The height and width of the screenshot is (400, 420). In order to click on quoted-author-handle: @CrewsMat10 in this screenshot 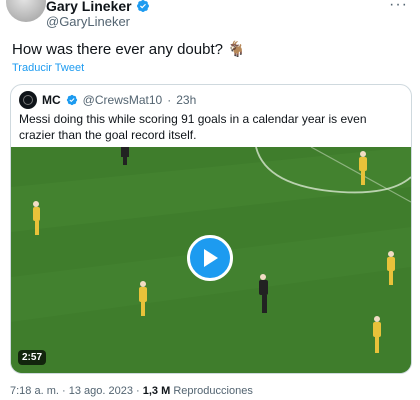, I will do `click(123, 100)`.